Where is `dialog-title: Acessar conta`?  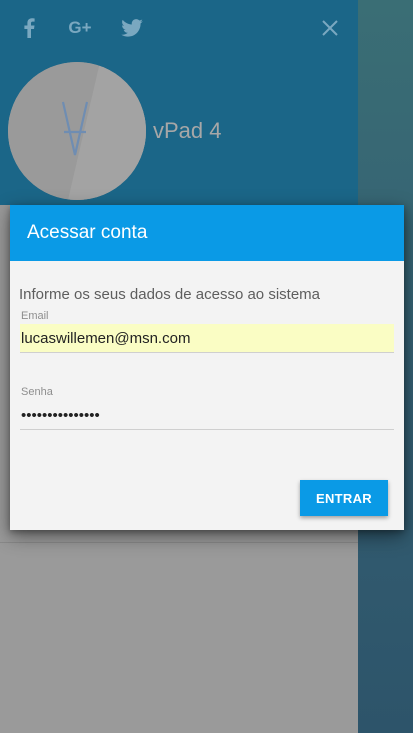 dialog-title: Acessar conta is located at coordinates (87, 232).